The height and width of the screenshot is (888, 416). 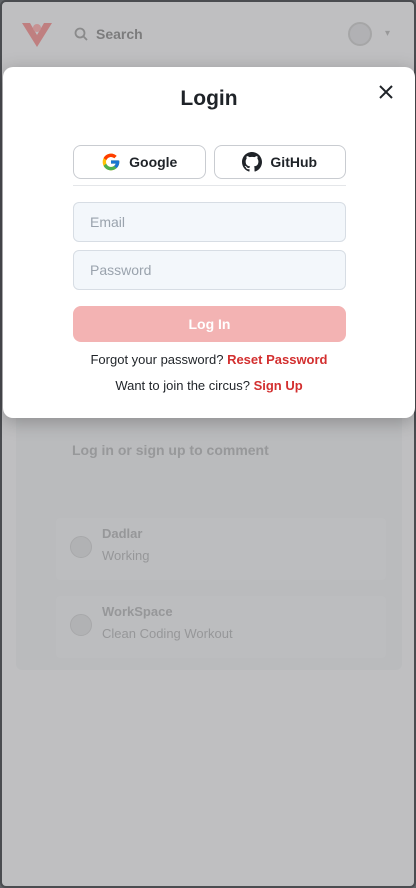 I want to click on google-login-button: Google, so click(x=139, y=162).